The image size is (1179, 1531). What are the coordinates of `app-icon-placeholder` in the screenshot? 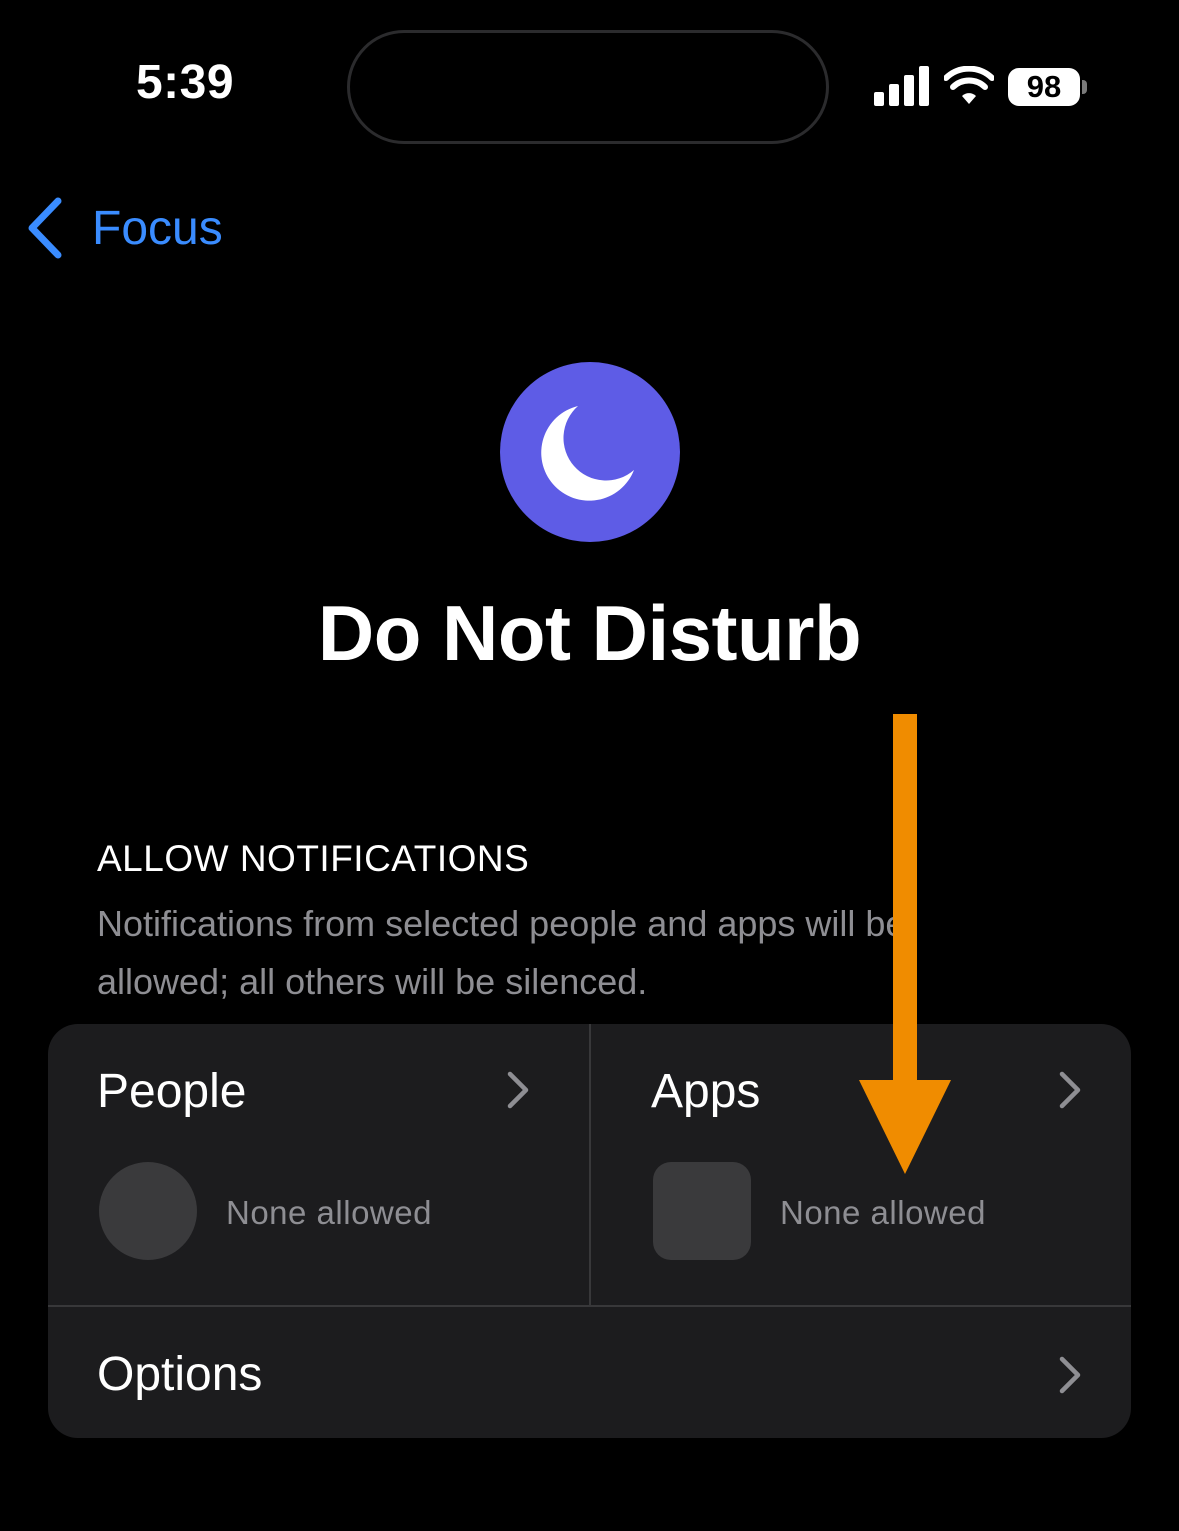 It's located at (702, 1211).